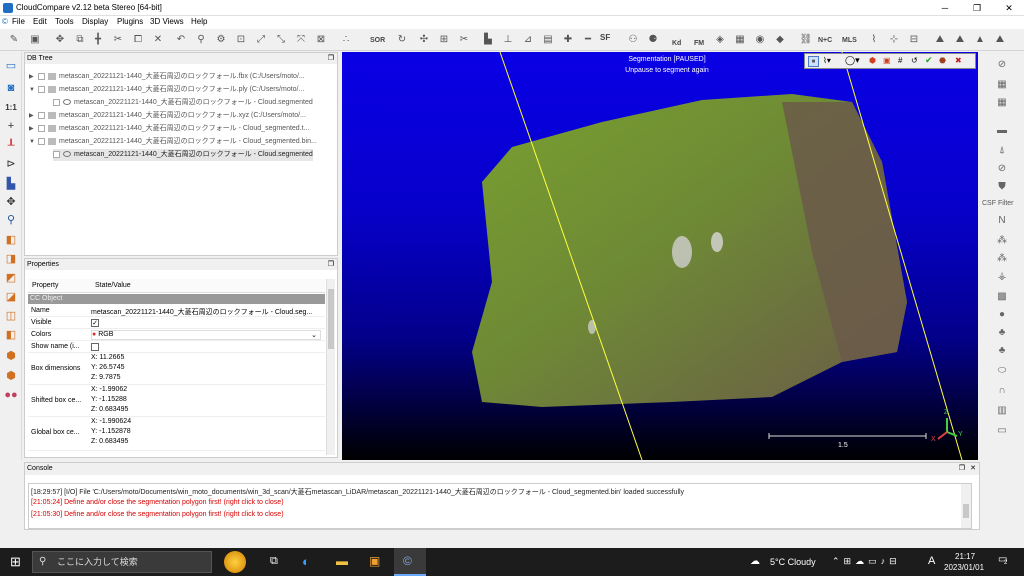 This screenshot has width=1024, height=576. What do you see at coordinates (740, 40) in the screenshot?
I see `hidden-icon: ▦` at bounding box center [740, 40].